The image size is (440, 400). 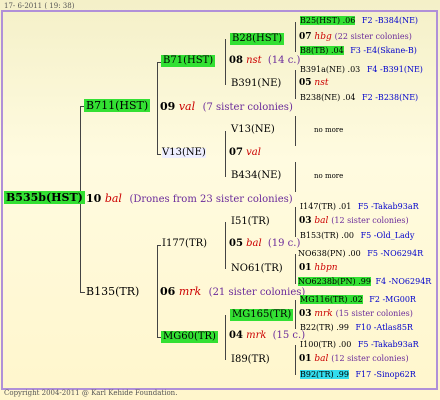 I want to click on m1b-generation: 07 val, so click(x=245, y=153).